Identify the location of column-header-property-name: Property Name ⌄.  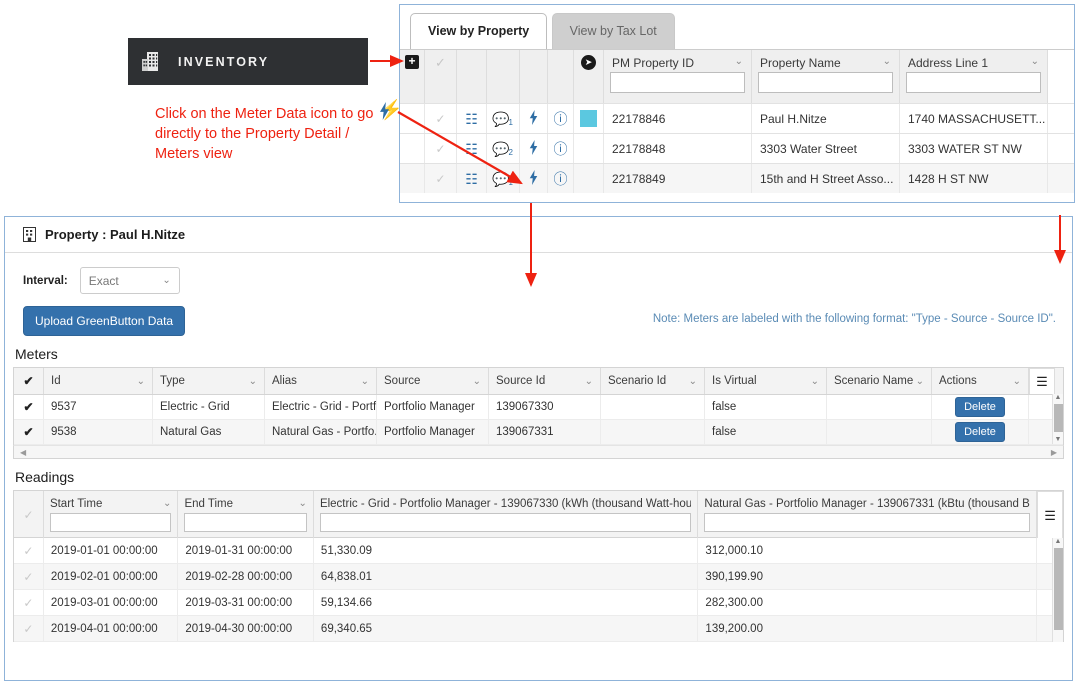
(826, 76).